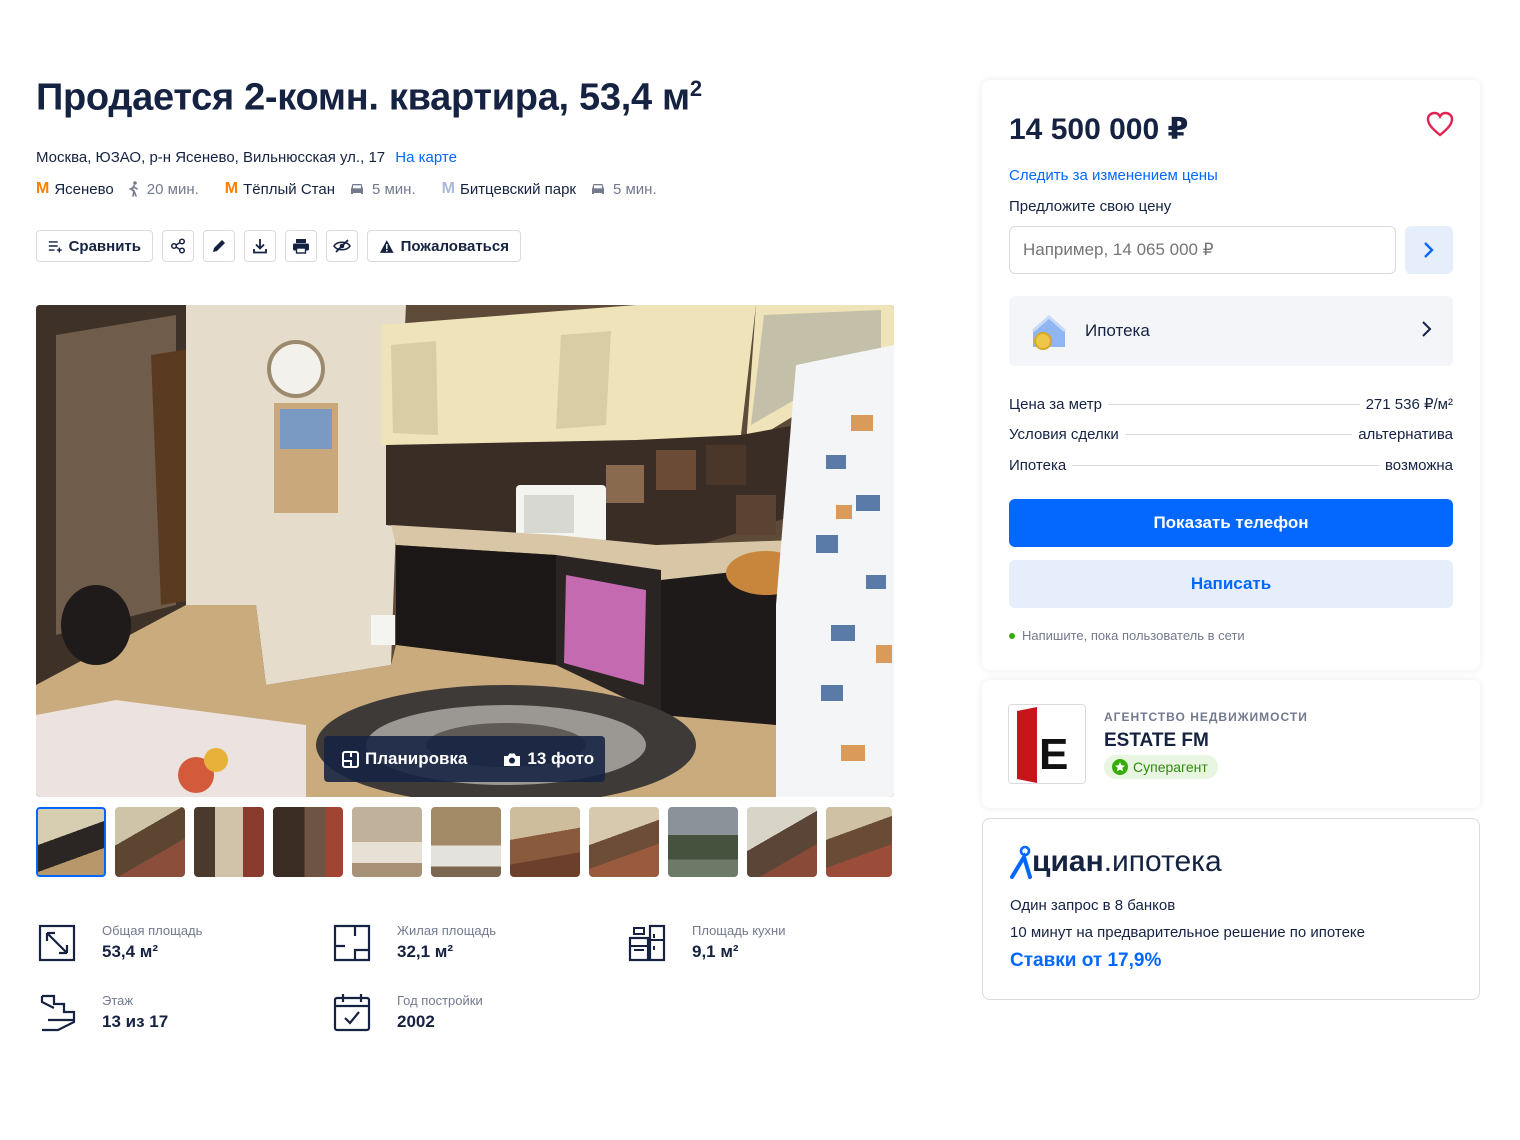  Describe the element at coordinates (1156, 741) in the screenshot. I see `agent-name: ESTATE FM` at that location.